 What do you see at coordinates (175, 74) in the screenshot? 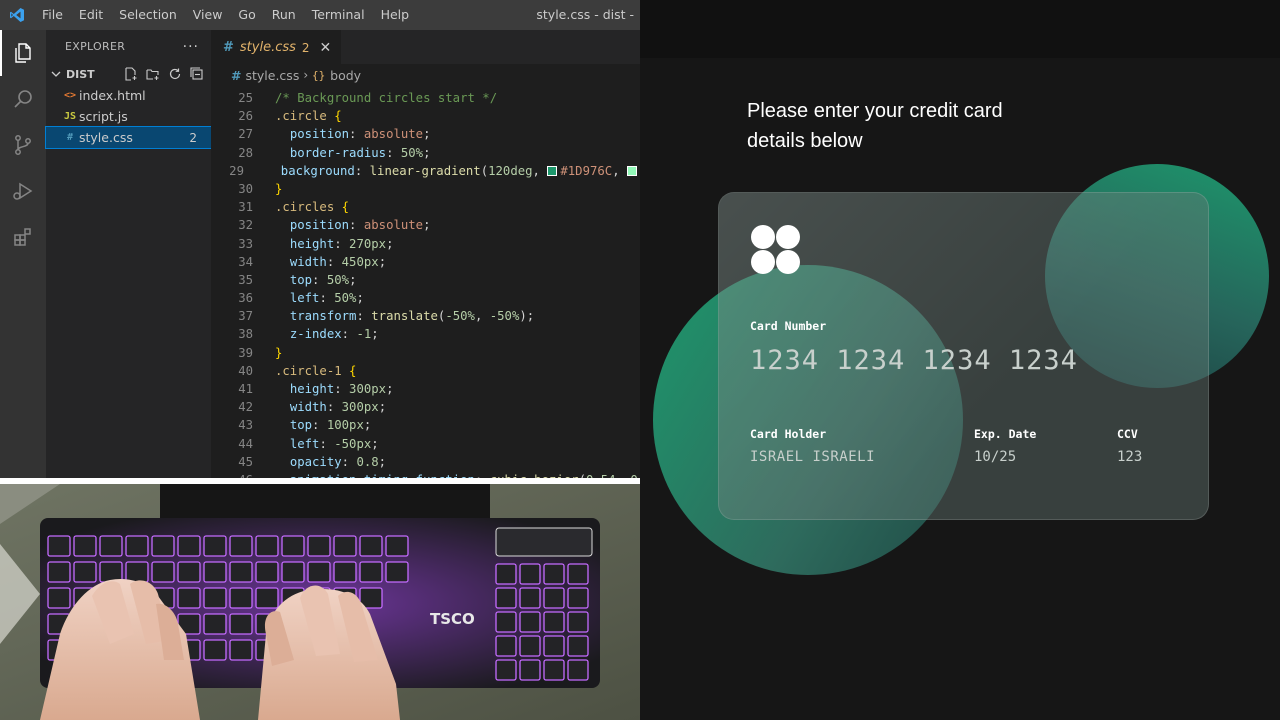
I see `refresh-icon` at bounding box center [175, 74].